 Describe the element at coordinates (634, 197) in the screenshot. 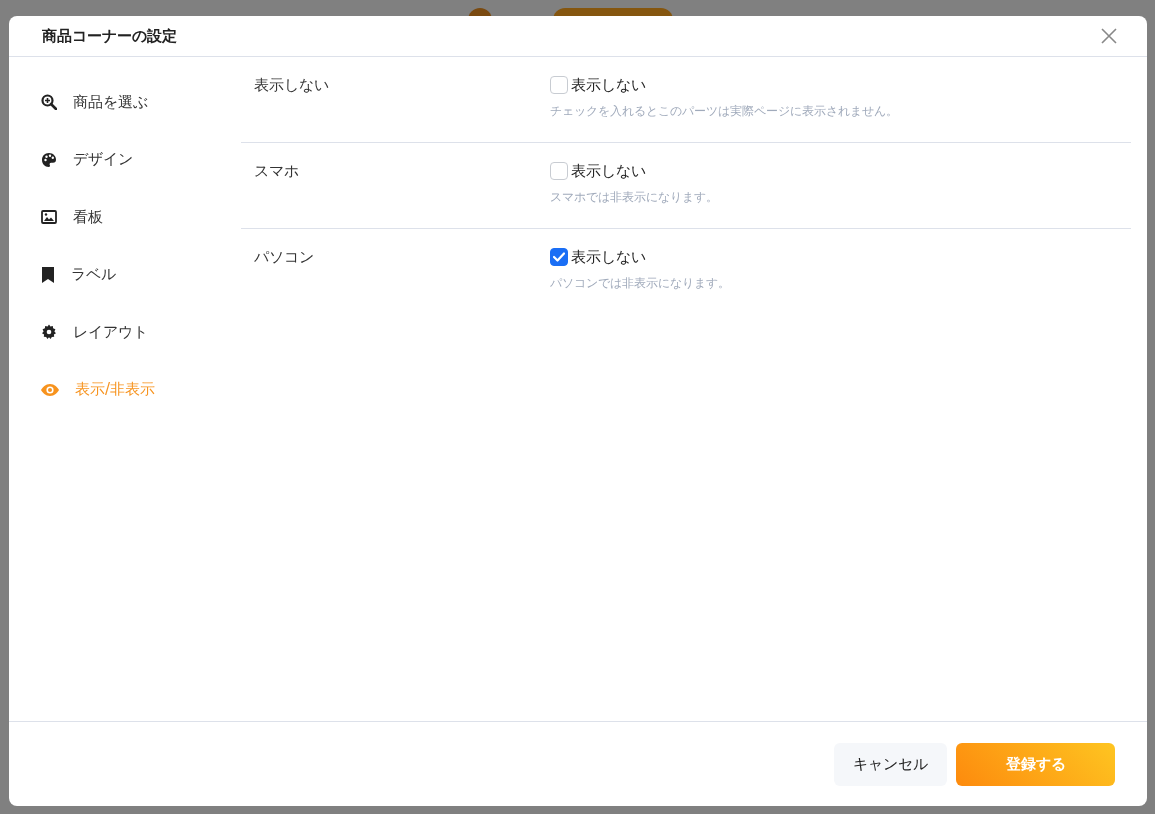

I see `help-text: スマホでは非表示になります。` at that location.